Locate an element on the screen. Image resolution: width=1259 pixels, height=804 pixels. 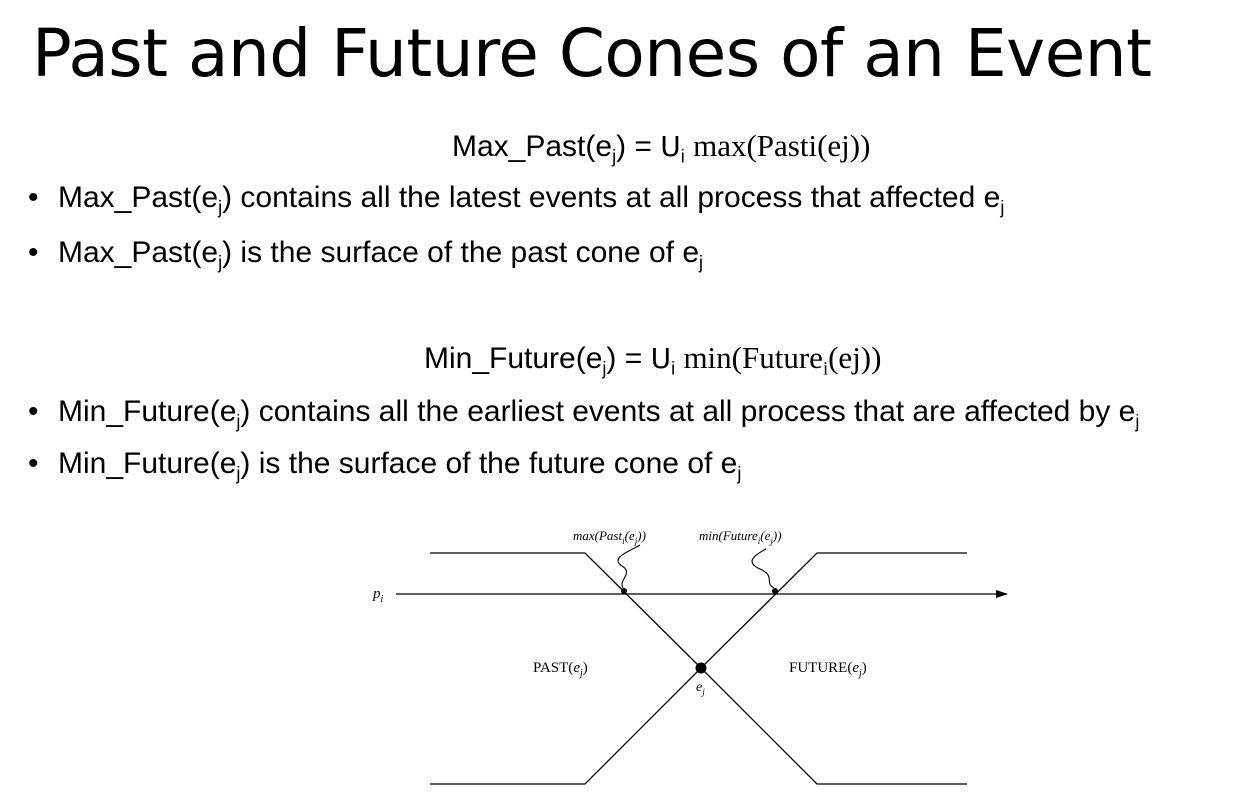
past-region-label: PAST(ej) is located at coordinates (560, 669).